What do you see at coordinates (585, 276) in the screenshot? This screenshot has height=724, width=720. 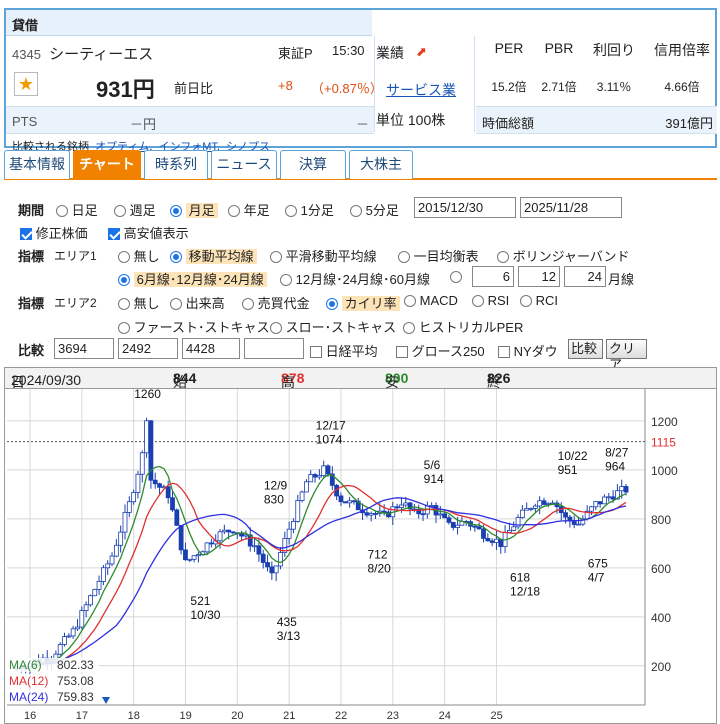 I see `ma-custom-3-input: 24` at bounding box center [585, 276].